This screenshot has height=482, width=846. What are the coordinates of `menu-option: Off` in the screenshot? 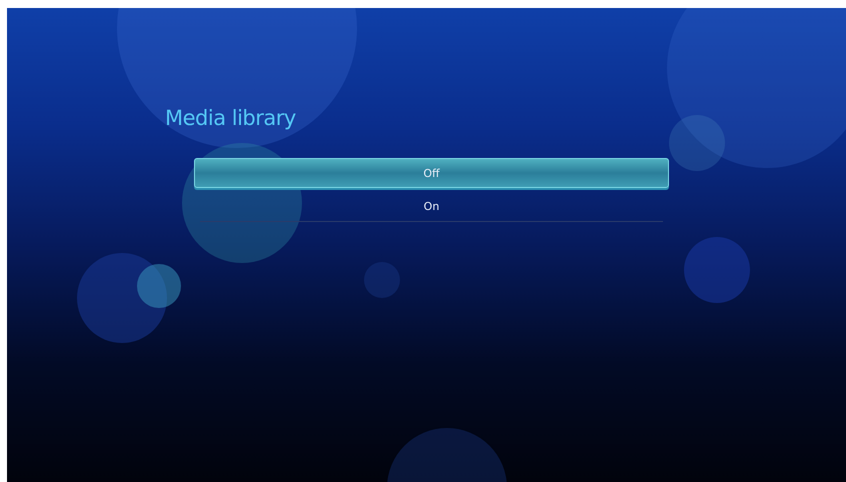 It's located at (431, 173).